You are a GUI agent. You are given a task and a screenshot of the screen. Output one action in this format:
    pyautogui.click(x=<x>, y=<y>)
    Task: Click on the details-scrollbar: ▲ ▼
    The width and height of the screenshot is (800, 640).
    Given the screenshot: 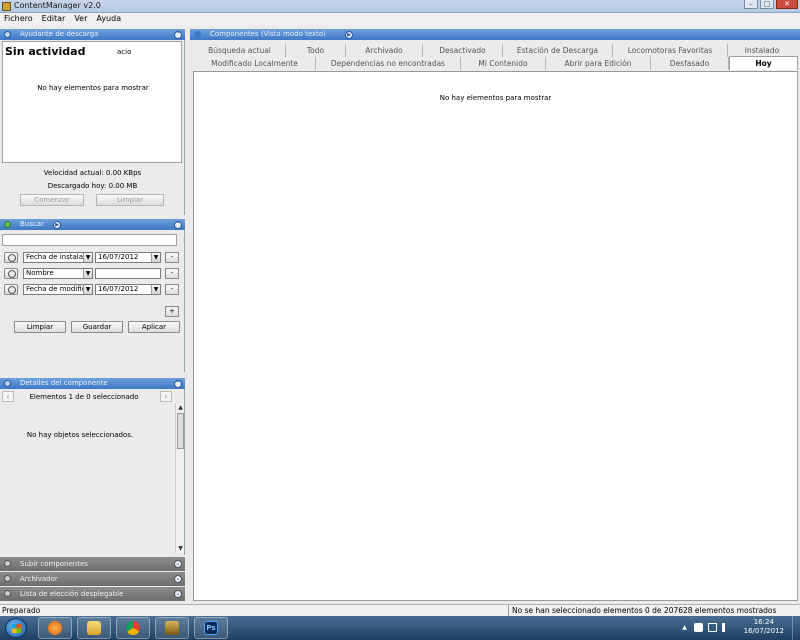 What is the action you would take?
    pyautogui.click(x=179, y=478)
    